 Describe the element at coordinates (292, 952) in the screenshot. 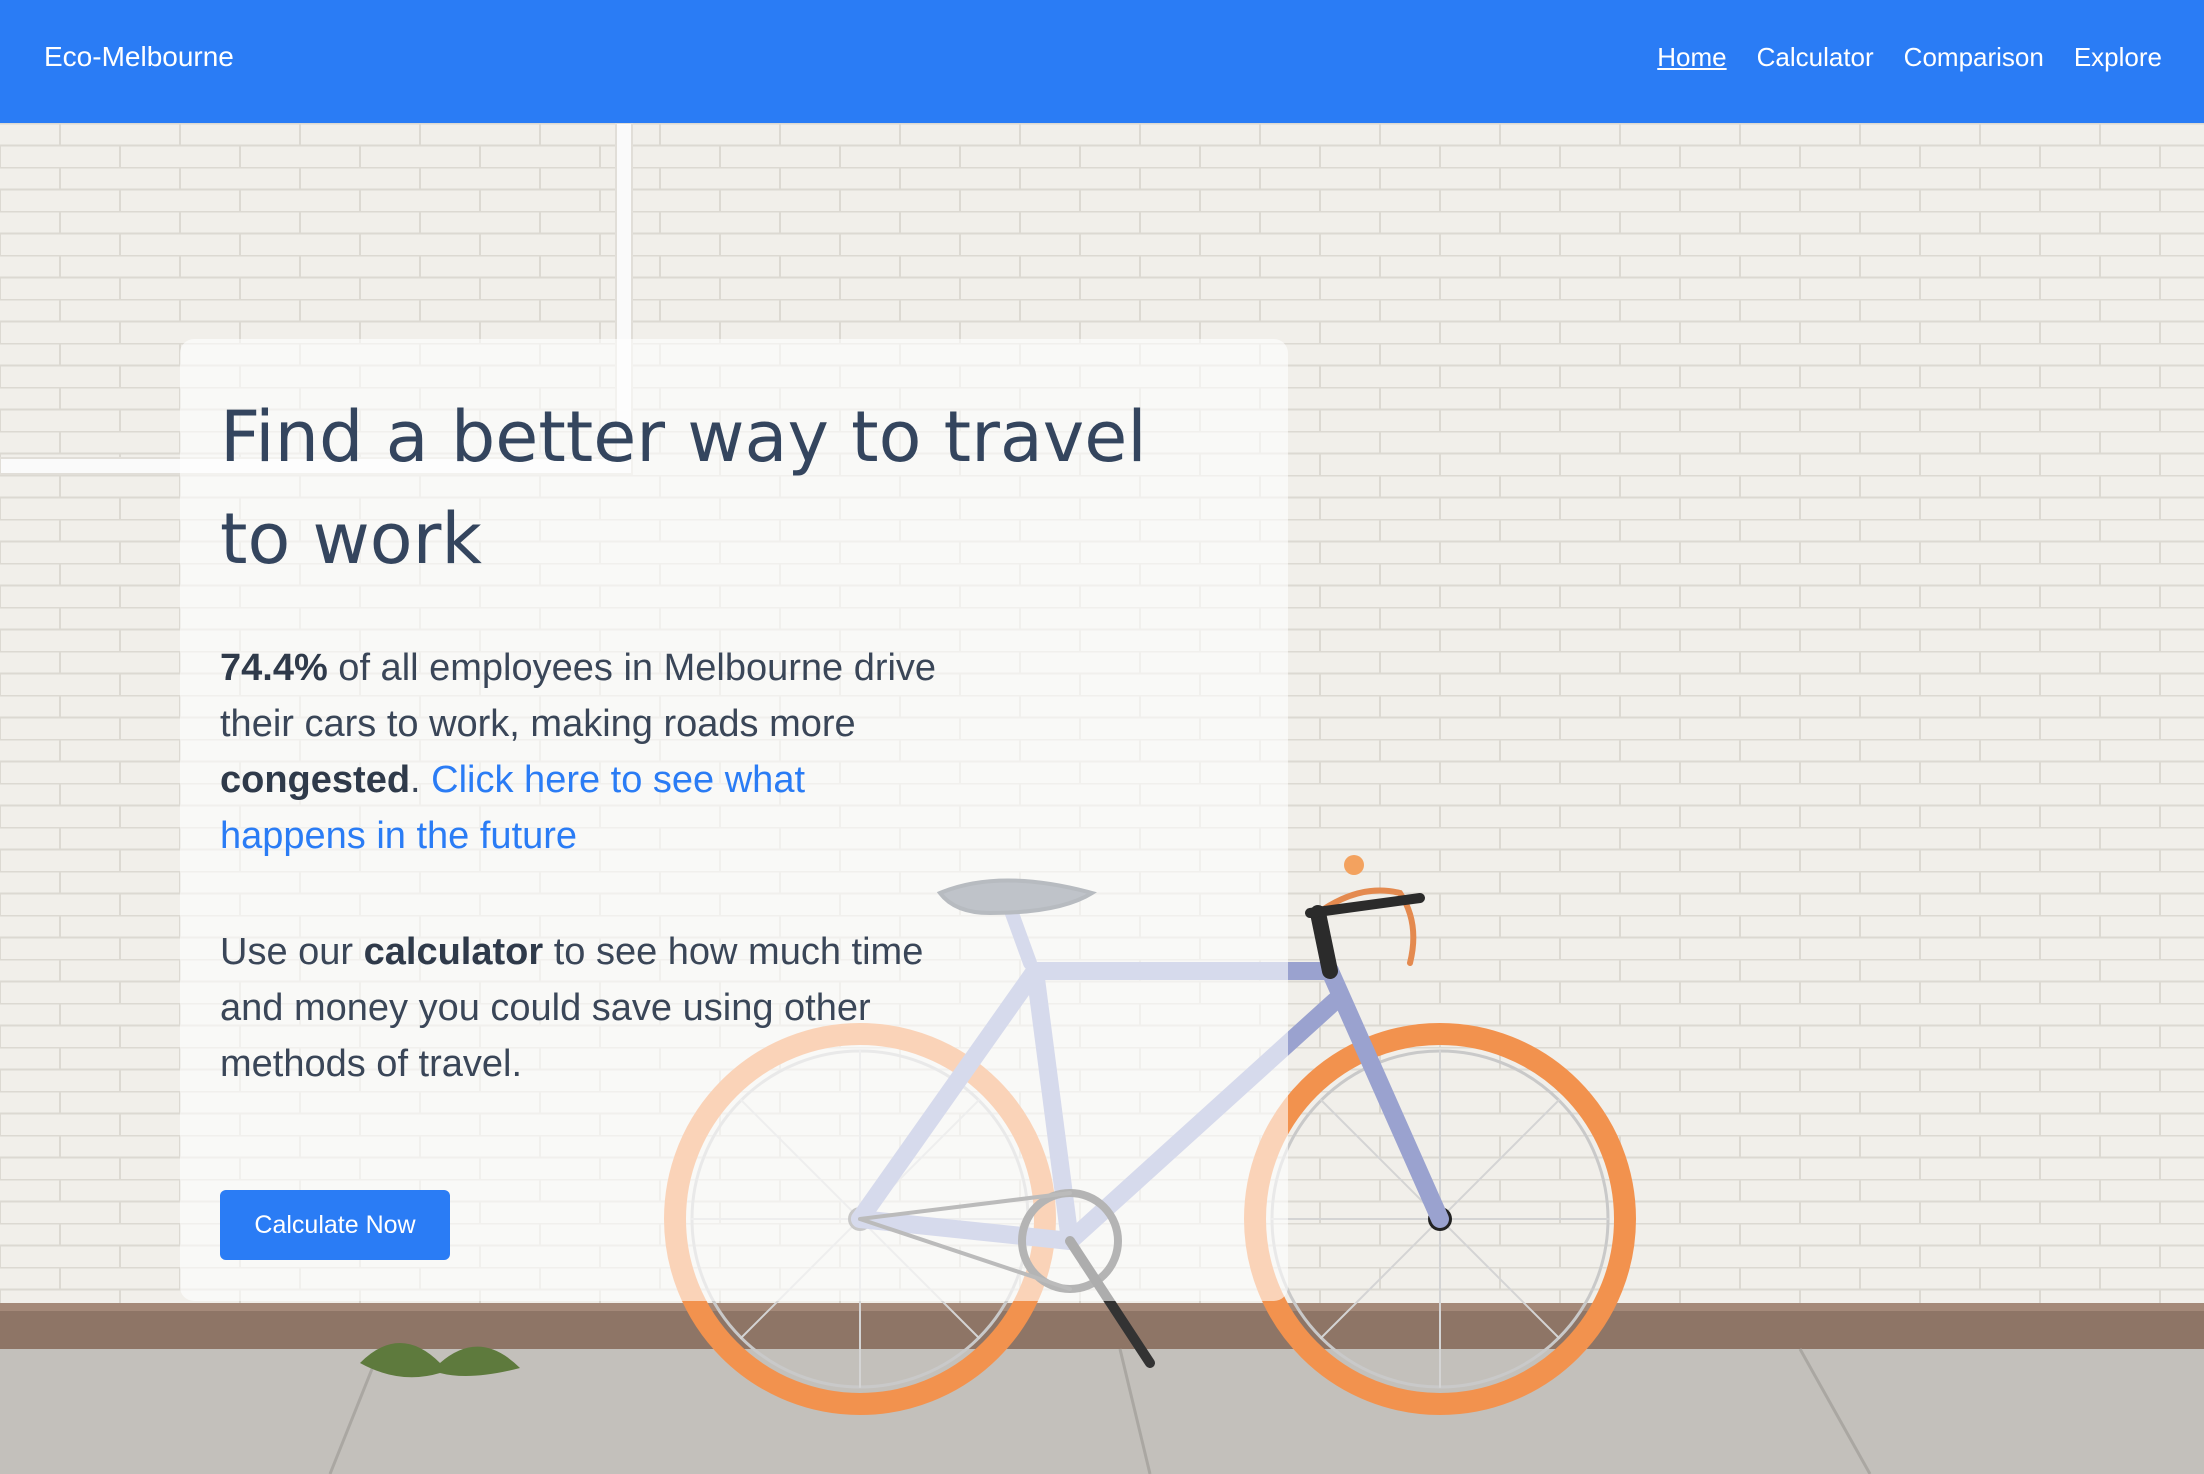

I see `calc-prefix: Use our` at that location.